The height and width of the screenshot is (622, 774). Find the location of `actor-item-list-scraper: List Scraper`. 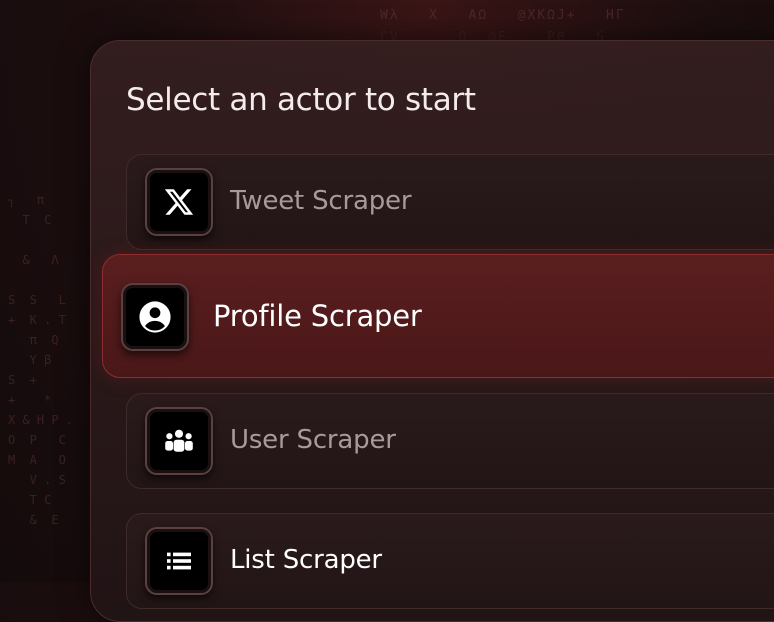

actor-item-list-scraper: List Scraper is located at coordinates (450, 561).